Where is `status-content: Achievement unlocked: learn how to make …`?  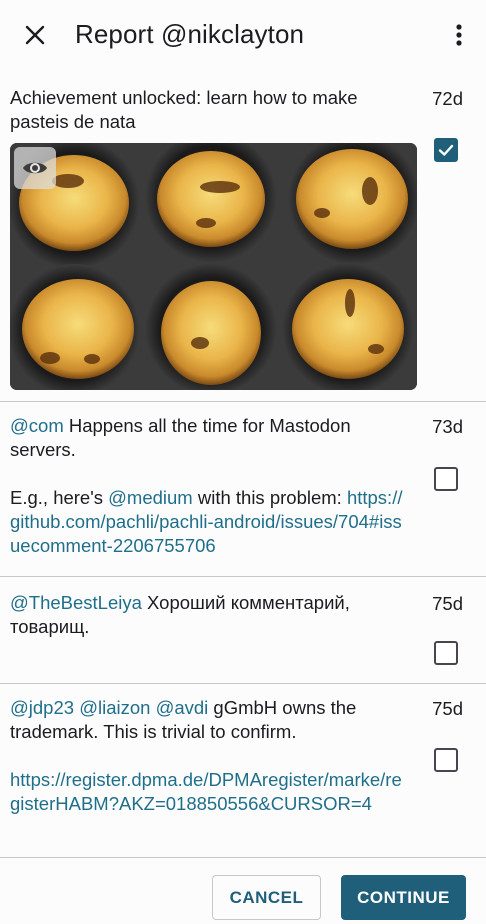
status-content: Achievement unlocked: learn how to make … is located at coordinates (210, 110).